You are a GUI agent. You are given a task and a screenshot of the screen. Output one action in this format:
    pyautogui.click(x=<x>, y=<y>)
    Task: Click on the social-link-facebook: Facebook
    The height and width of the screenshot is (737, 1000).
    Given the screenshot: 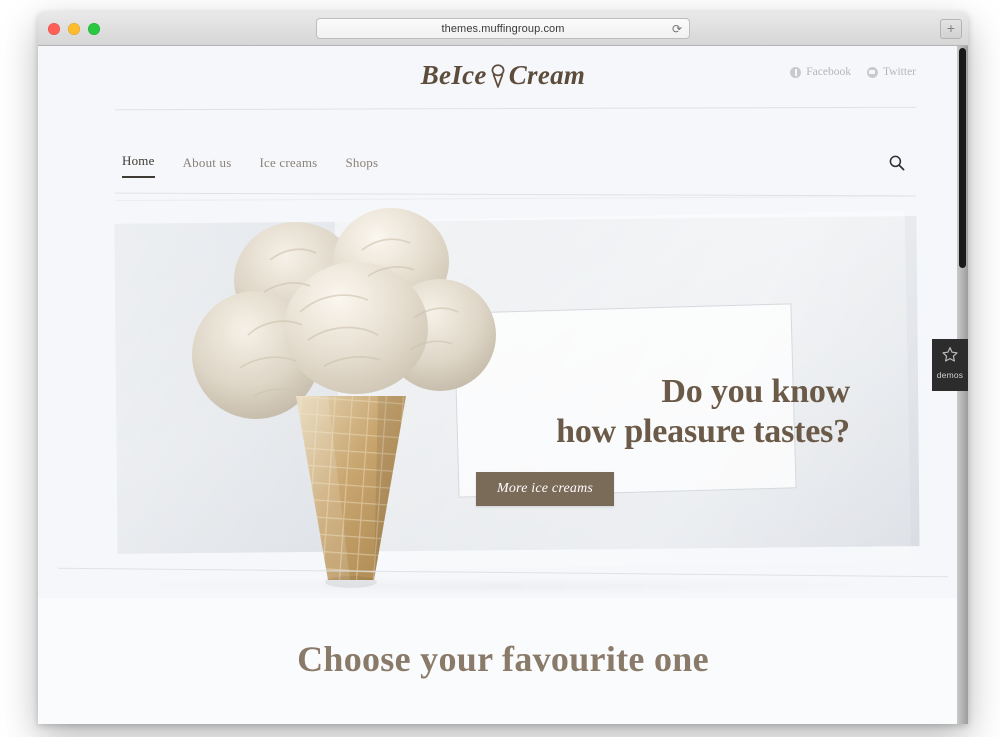 What is the action you would take?
    pyautogui.click(x=820, y=72)
    